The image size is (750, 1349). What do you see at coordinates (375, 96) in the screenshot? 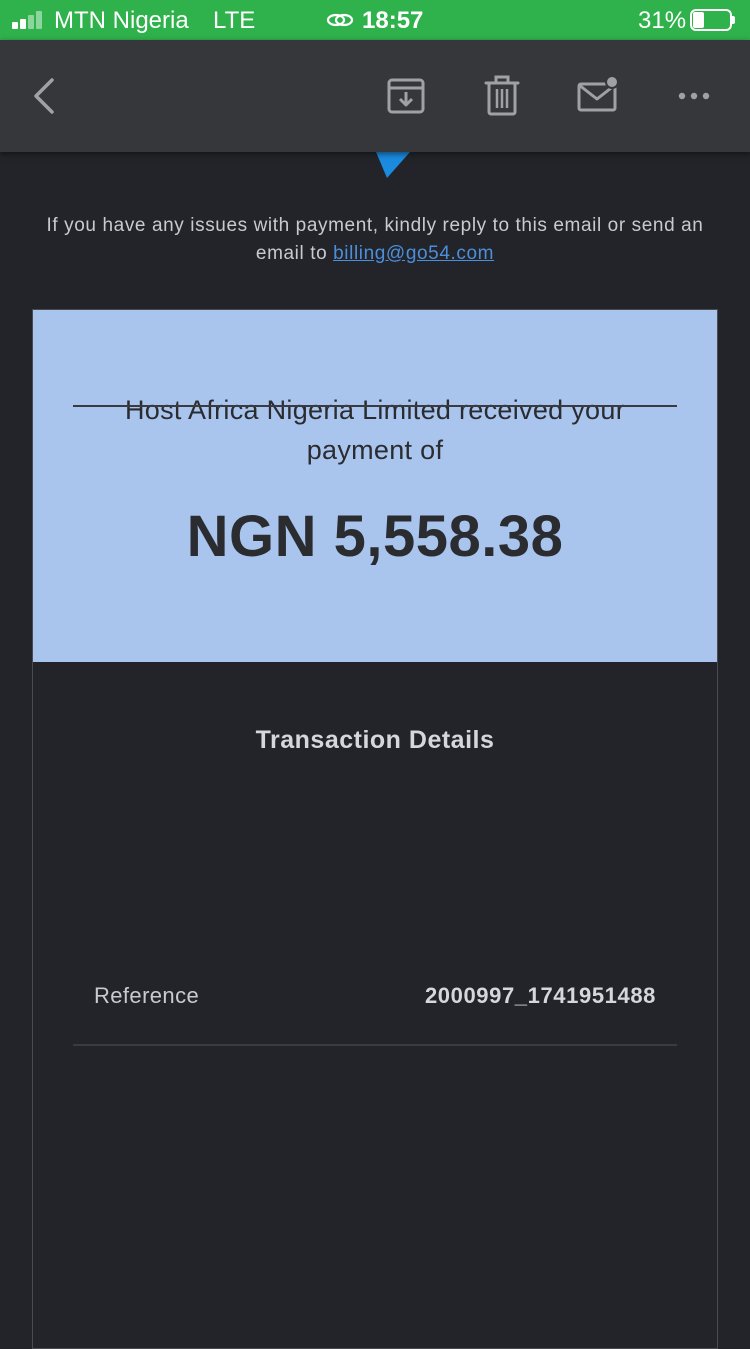
I see `mail-toolbar` at bounding box center [375, 96].